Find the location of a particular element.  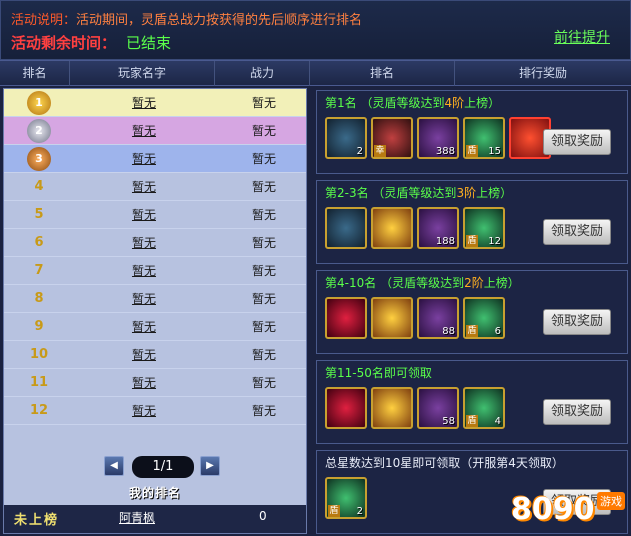

treasure-chest-icon is located at coordinates (346, 228).